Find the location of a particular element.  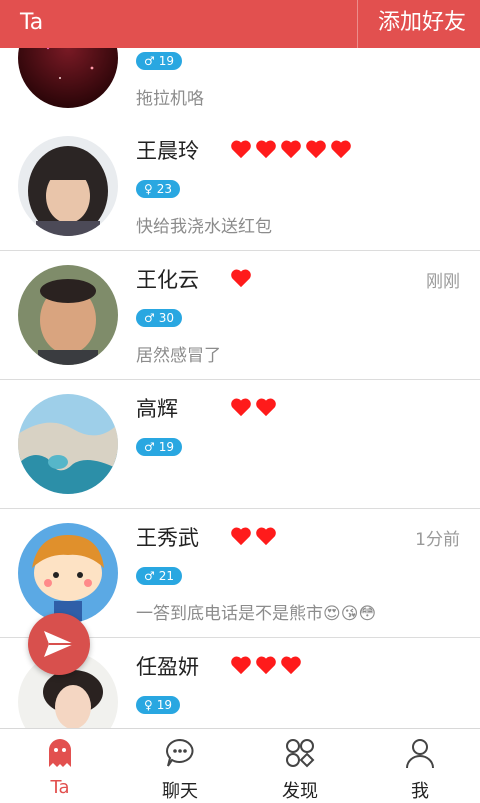

timestamp: 1分前 is located at coordinates (437, 540).